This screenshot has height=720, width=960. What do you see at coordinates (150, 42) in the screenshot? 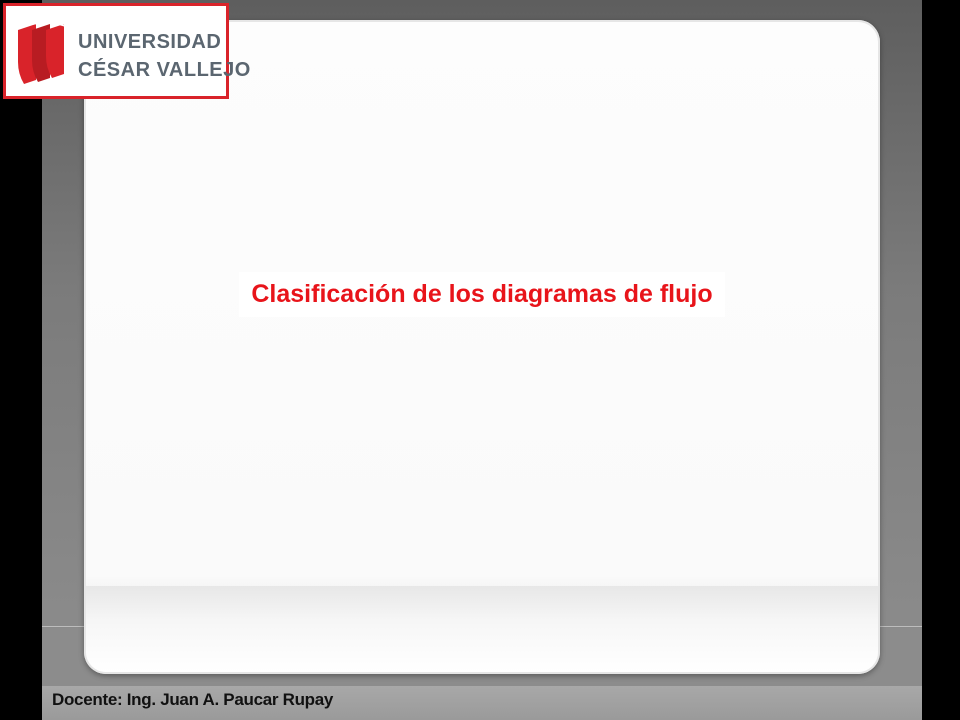
I see `logo-line-1: UNIVERSIDAD` at bounding box center [150, 42].